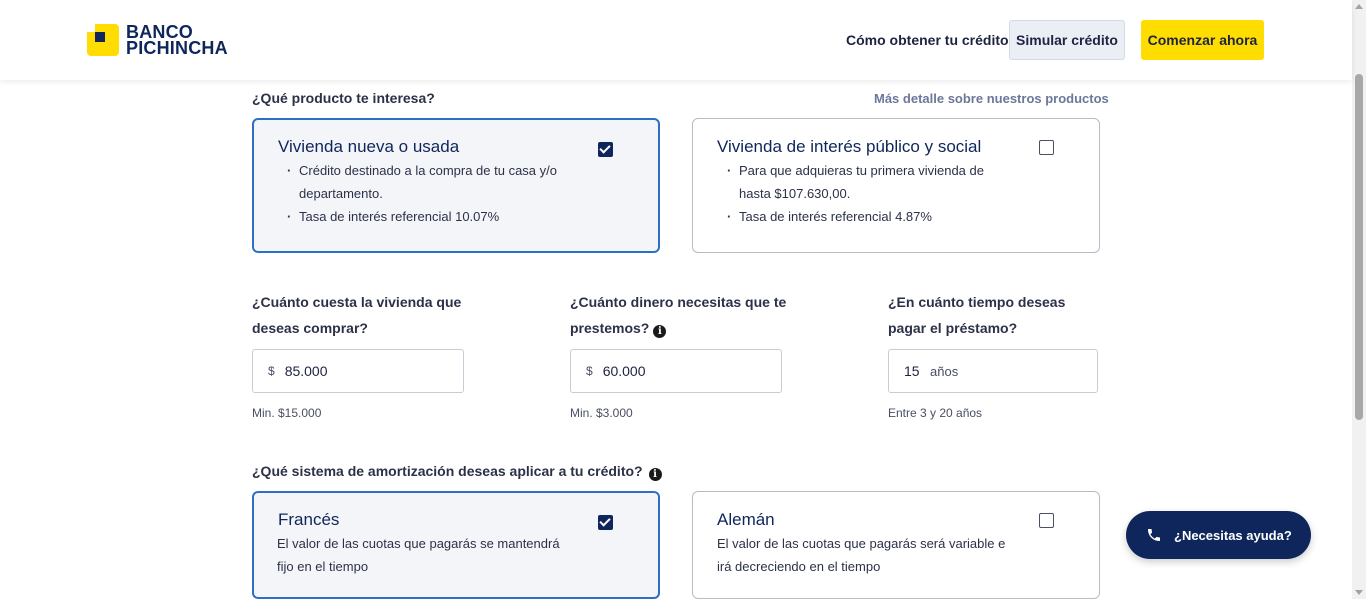  What do you see at coordinates (652, 371) in the screenshot?
I see `loan-input` at bounding box center [652, 371].